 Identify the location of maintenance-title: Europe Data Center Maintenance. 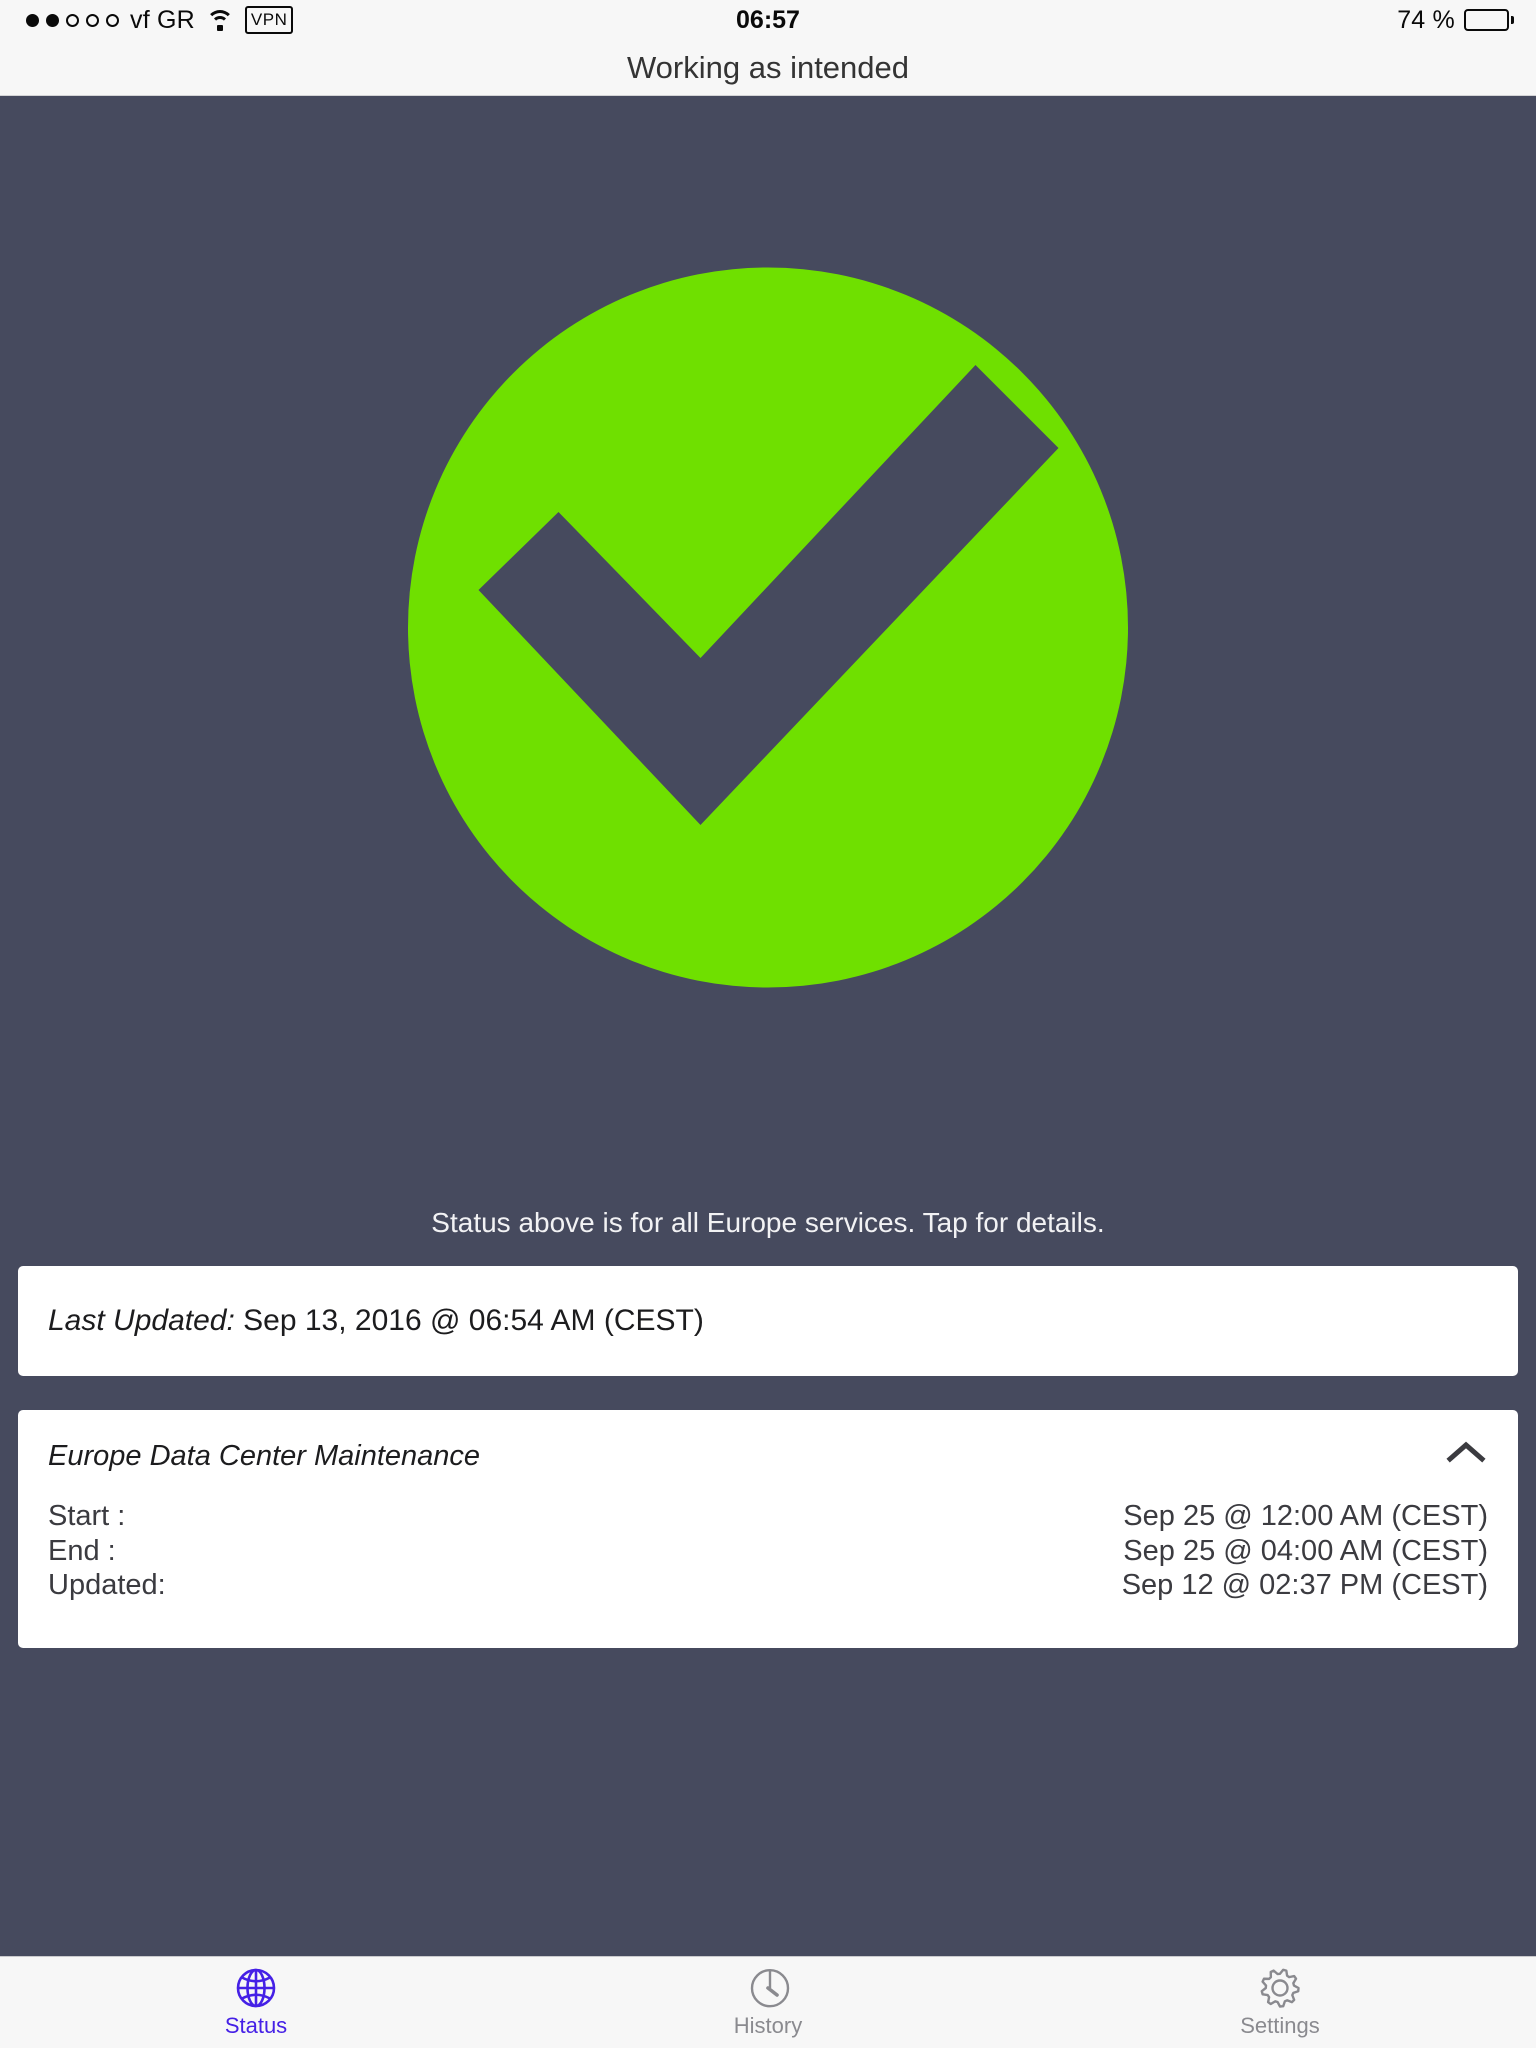
(264, 1456).